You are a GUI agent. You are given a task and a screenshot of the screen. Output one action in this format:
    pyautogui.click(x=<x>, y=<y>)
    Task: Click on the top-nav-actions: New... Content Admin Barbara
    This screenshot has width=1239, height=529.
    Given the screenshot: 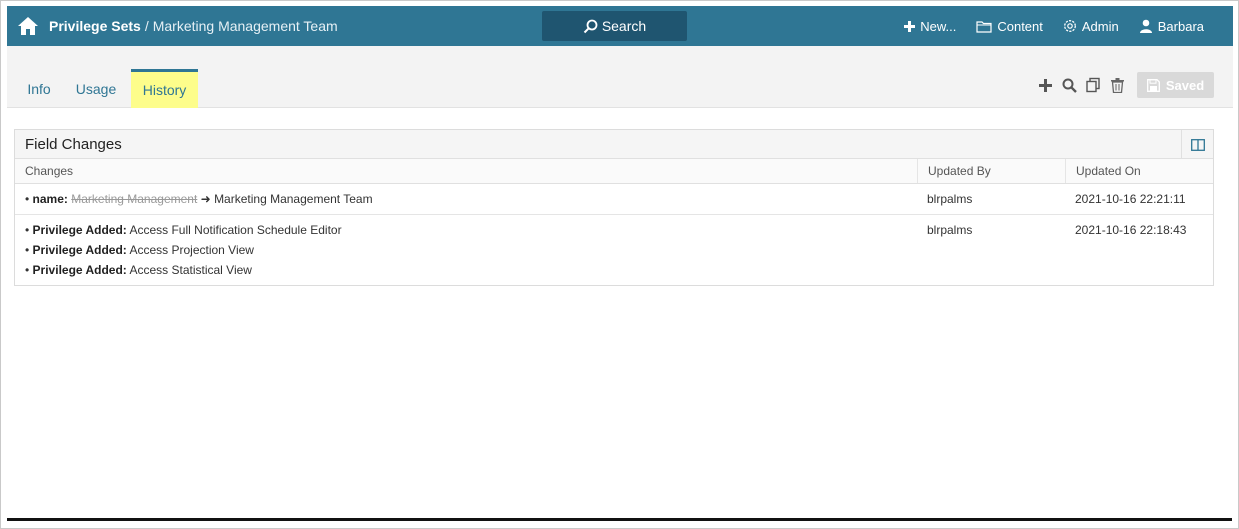 What is the action you would take?
    pyautogui.click(x=1068, y=26)
    